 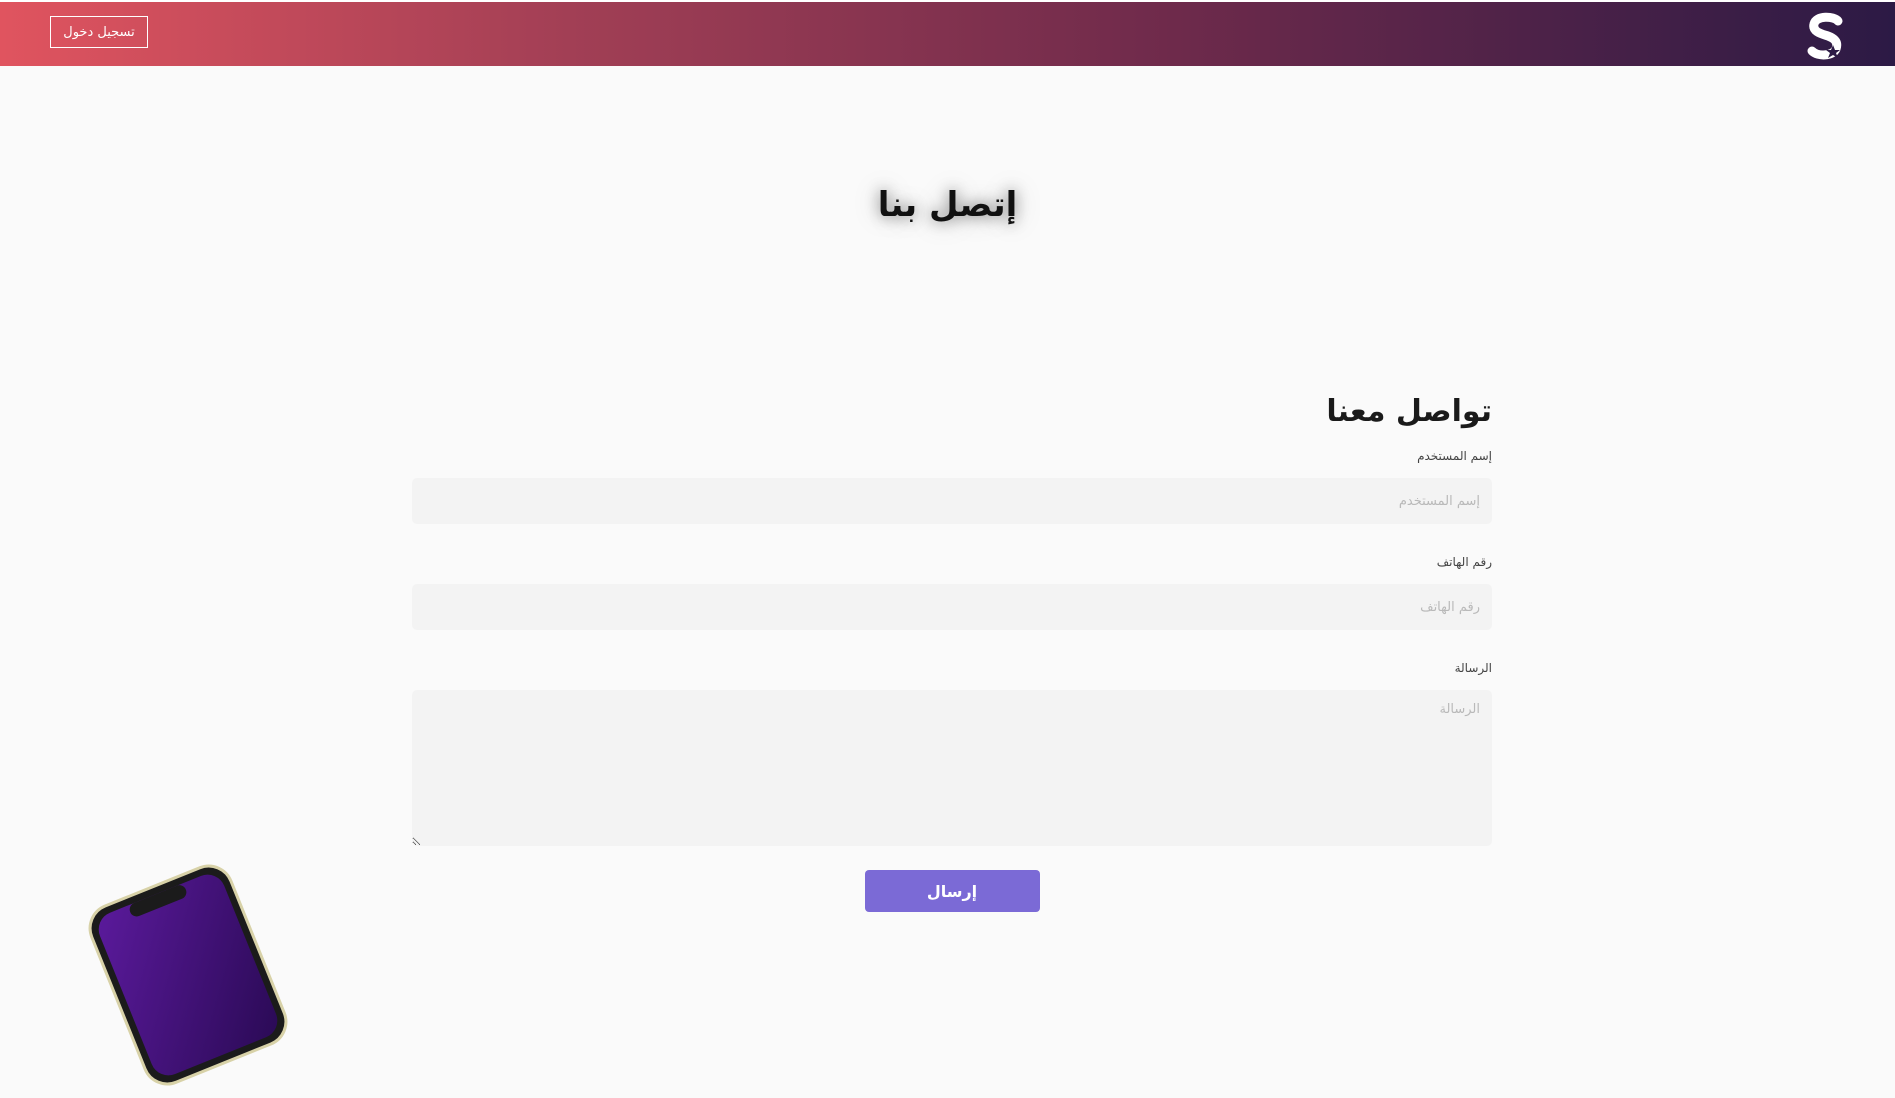 I want to click on phone-input, so click(x=952, y=607).